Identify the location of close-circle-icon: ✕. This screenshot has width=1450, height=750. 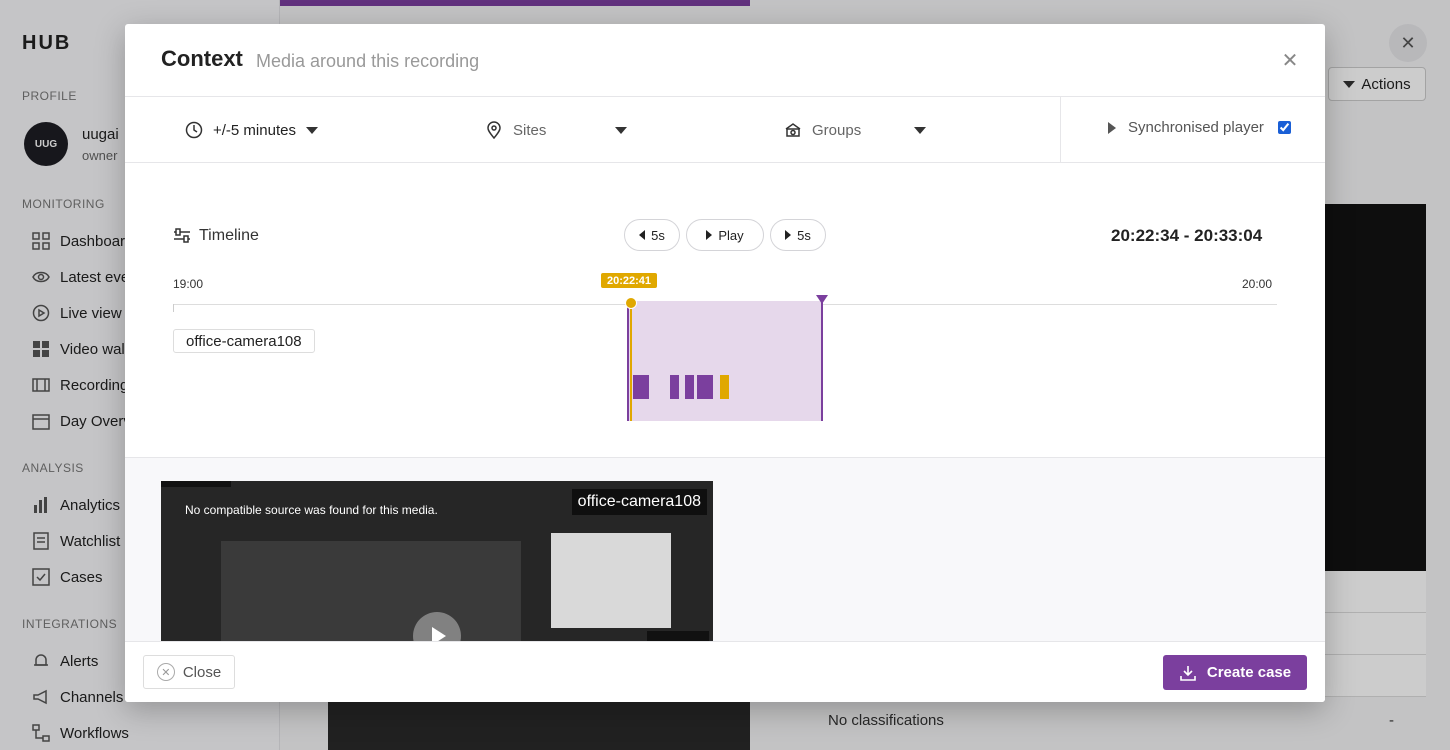
(165, 672).